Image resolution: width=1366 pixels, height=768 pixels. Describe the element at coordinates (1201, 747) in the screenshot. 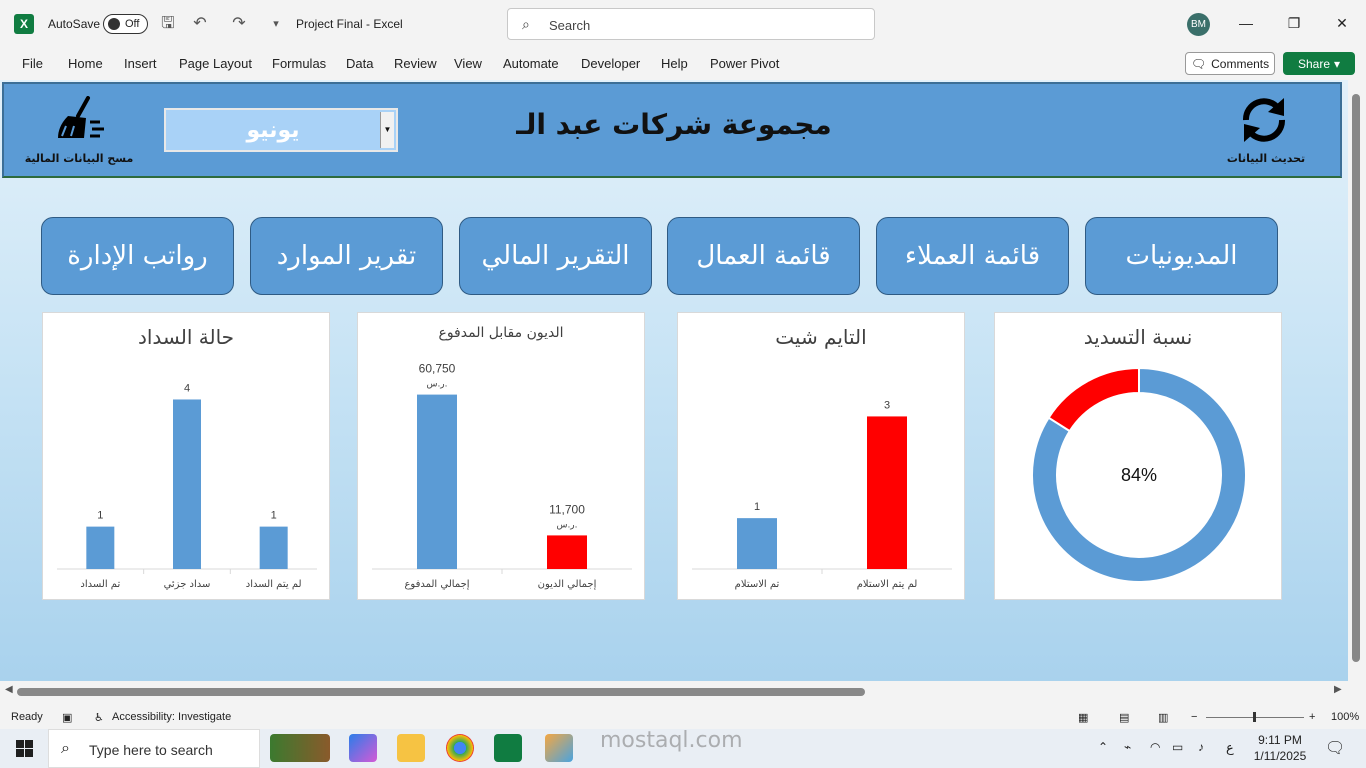

I see `volume-icon: ♪` at that location.